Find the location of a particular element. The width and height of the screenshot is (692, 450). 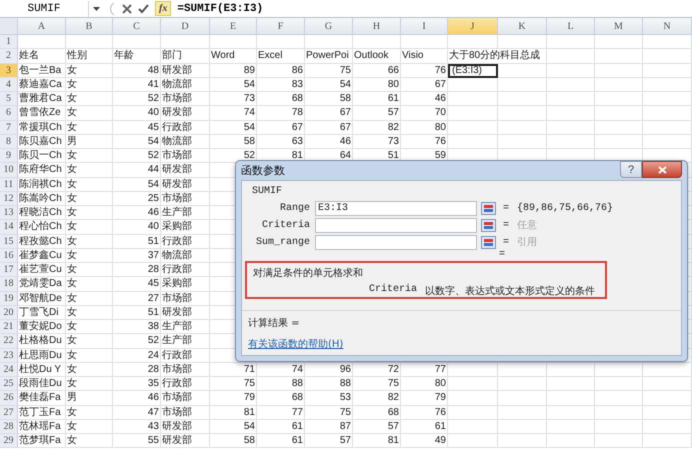

column-header: F is located at coordinates (281, 26).